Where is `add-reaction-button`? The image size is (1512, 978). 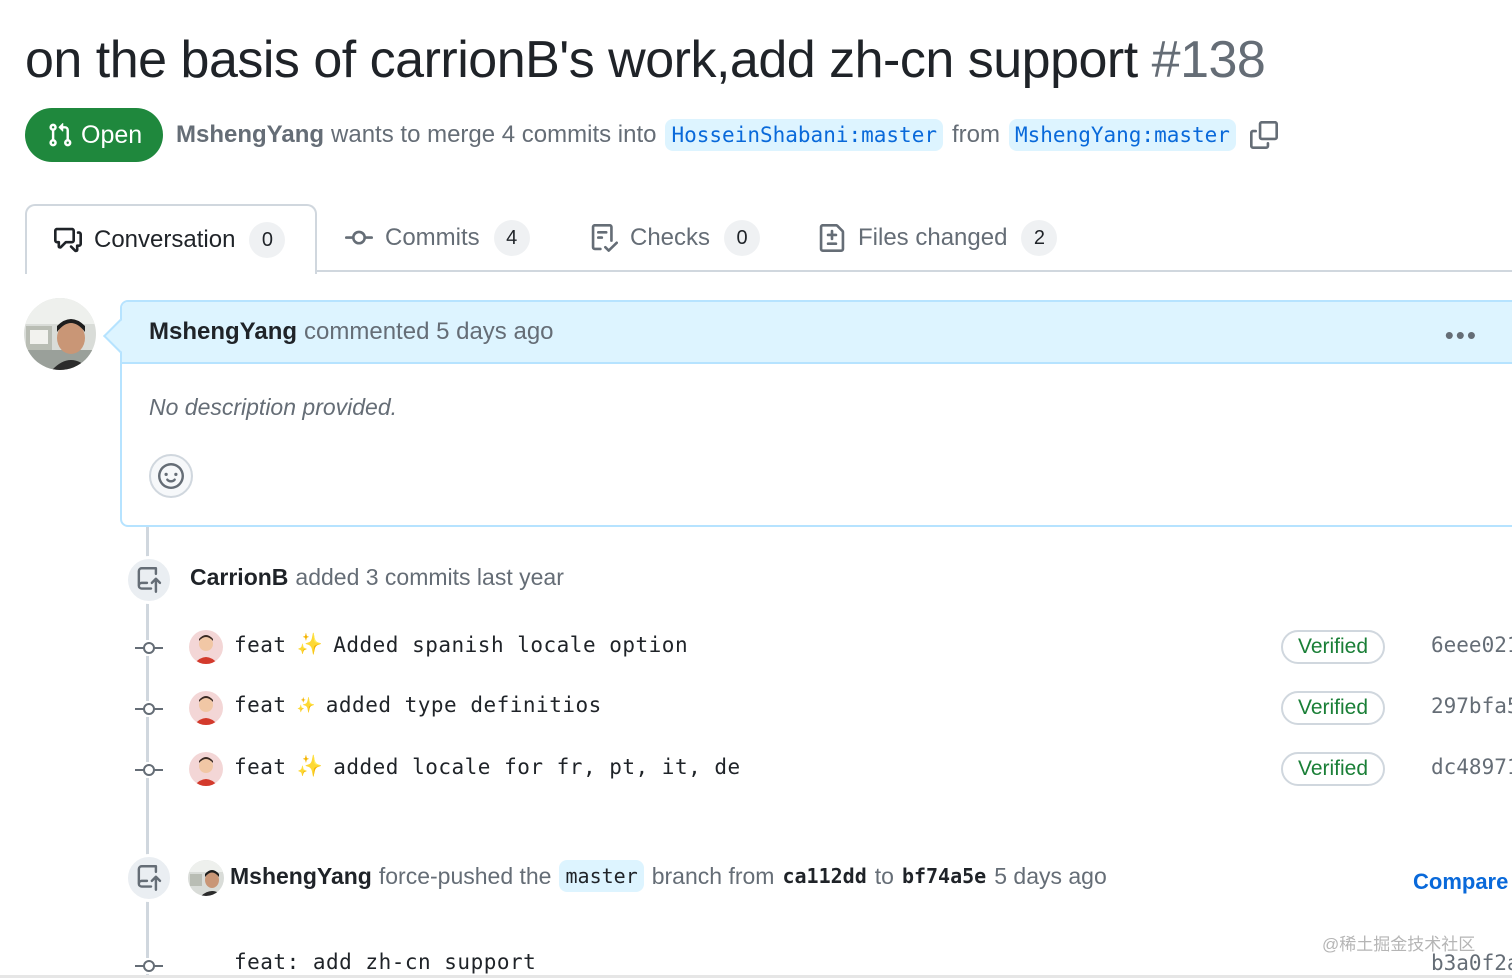 add-reaction-button is located at coordinates (171, 476).